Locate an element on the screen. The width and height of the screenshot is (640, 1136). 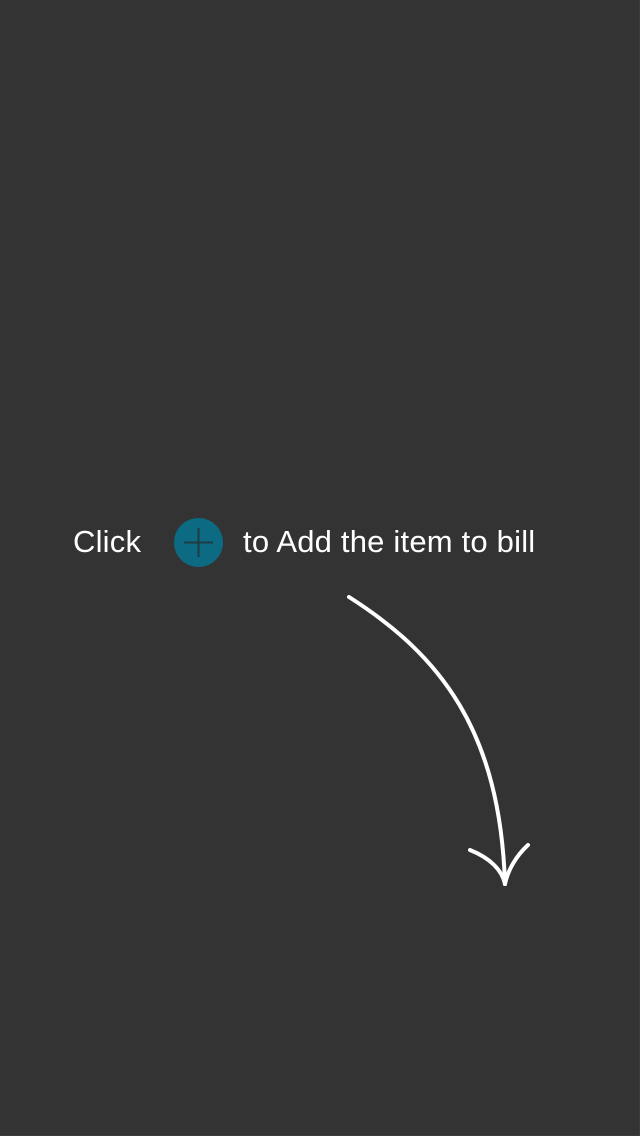
add-circle-icon is located at coordinates (198, 542).